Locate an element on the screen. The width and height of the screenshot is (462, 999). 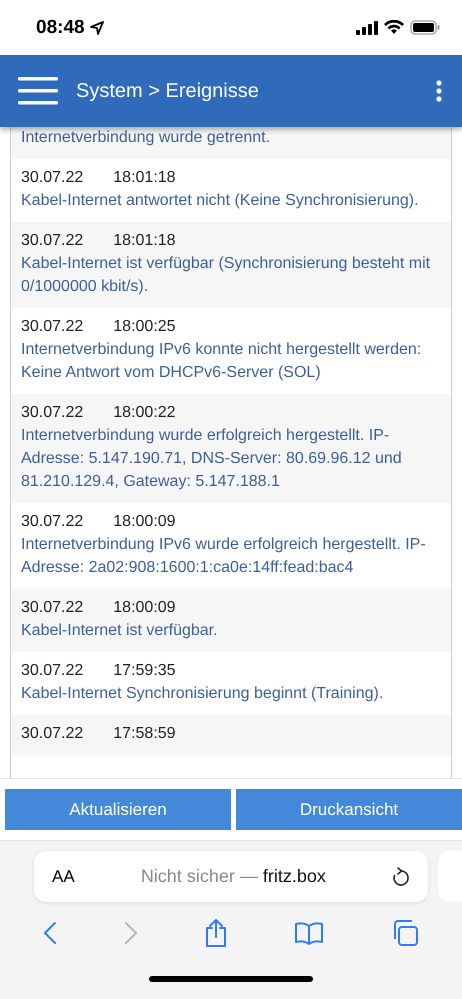
menu-icon is located at coordinates (38, 91).